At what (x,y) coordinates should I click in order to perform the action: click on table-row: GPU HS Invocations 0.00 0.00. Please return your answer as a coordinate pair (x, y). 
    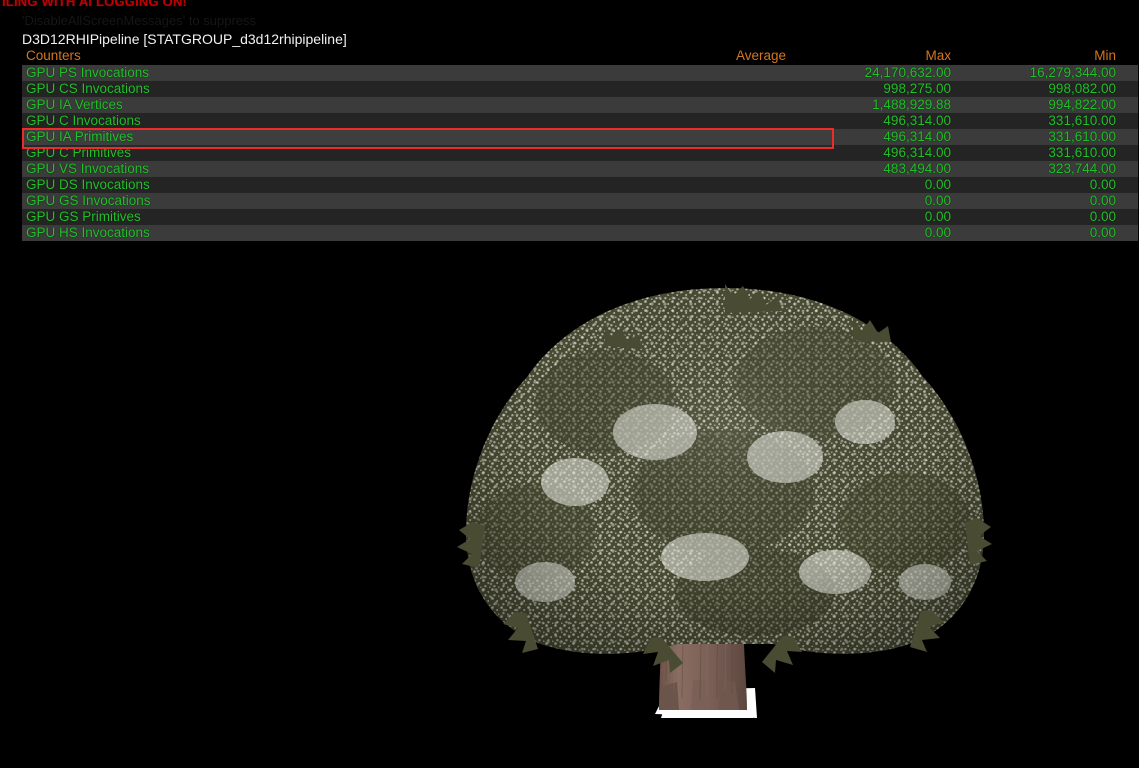
    Looking at the image, I should click on (580, 233).